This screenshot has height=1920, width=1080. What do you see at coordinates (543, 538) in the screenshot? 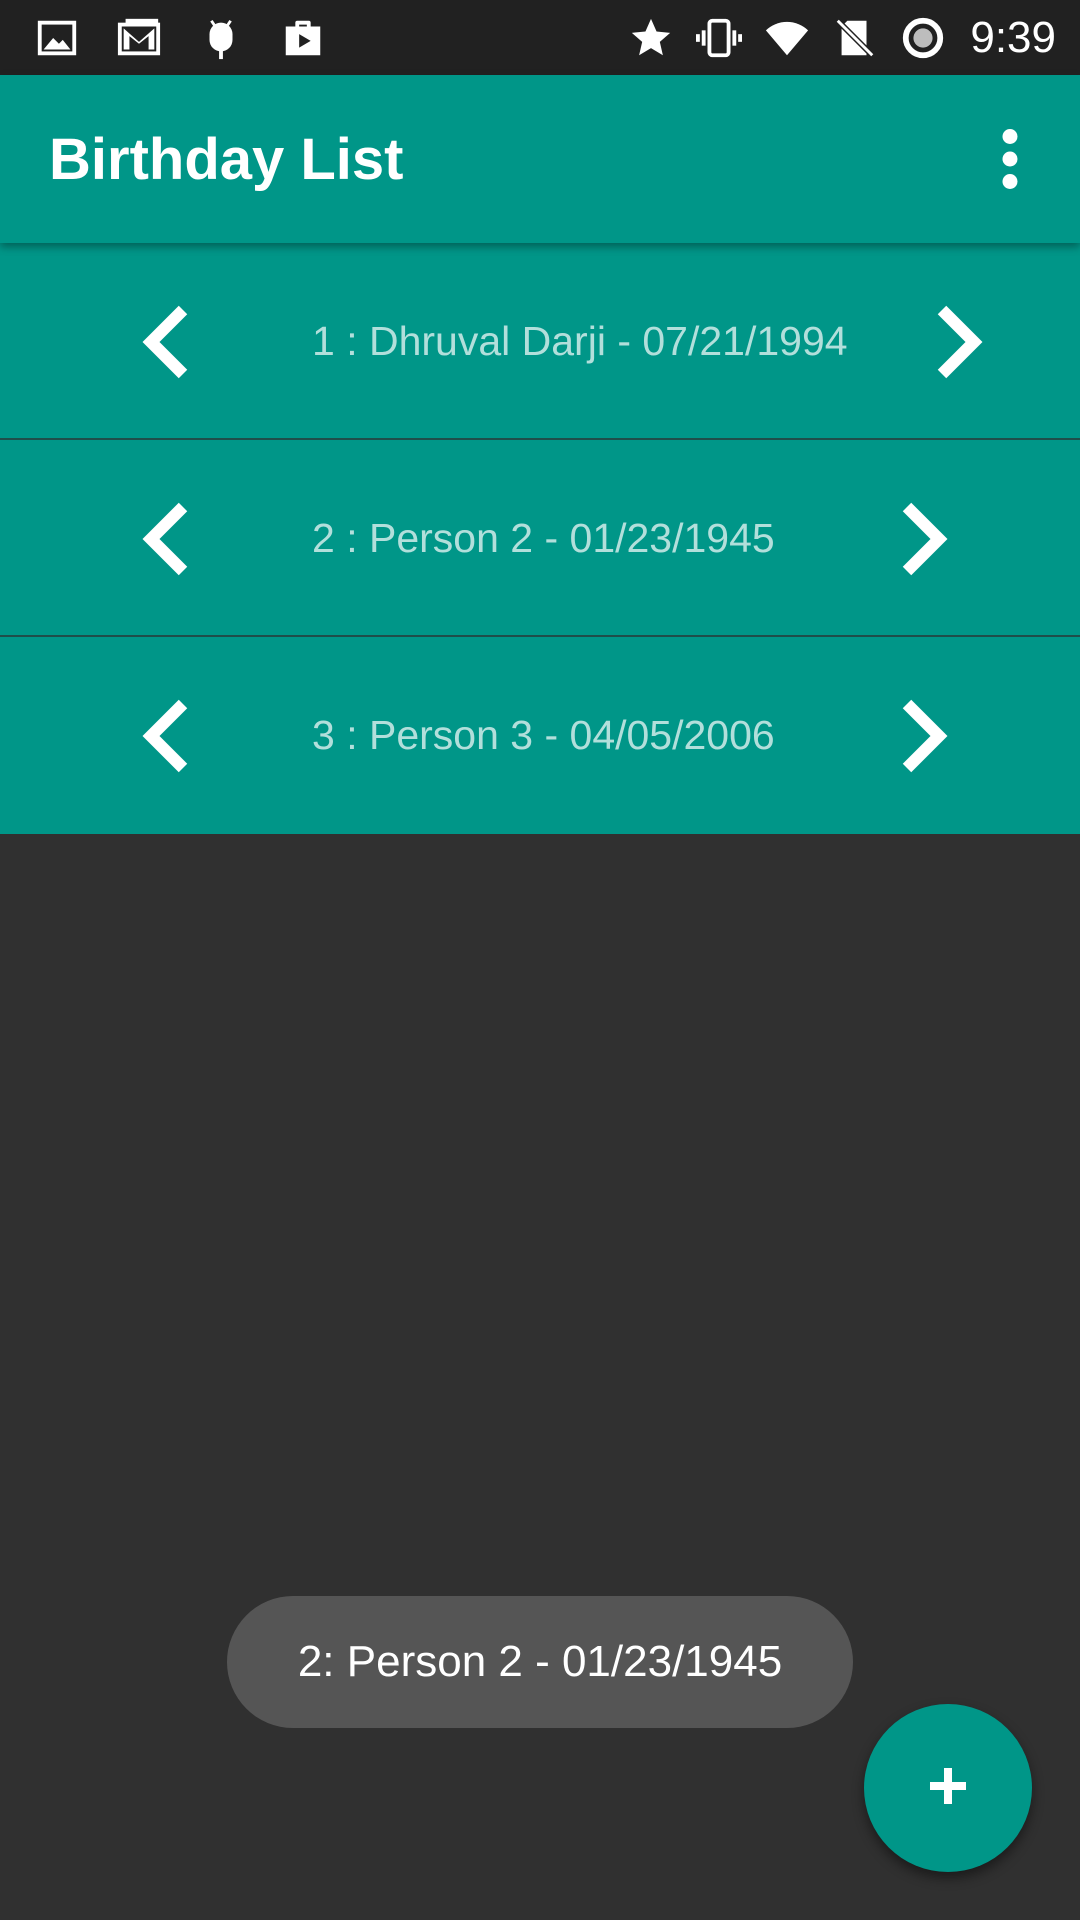
I see `birthday-item-label: 2 : Person 2 - 01/23/1945` at bounding box center [543, 538].